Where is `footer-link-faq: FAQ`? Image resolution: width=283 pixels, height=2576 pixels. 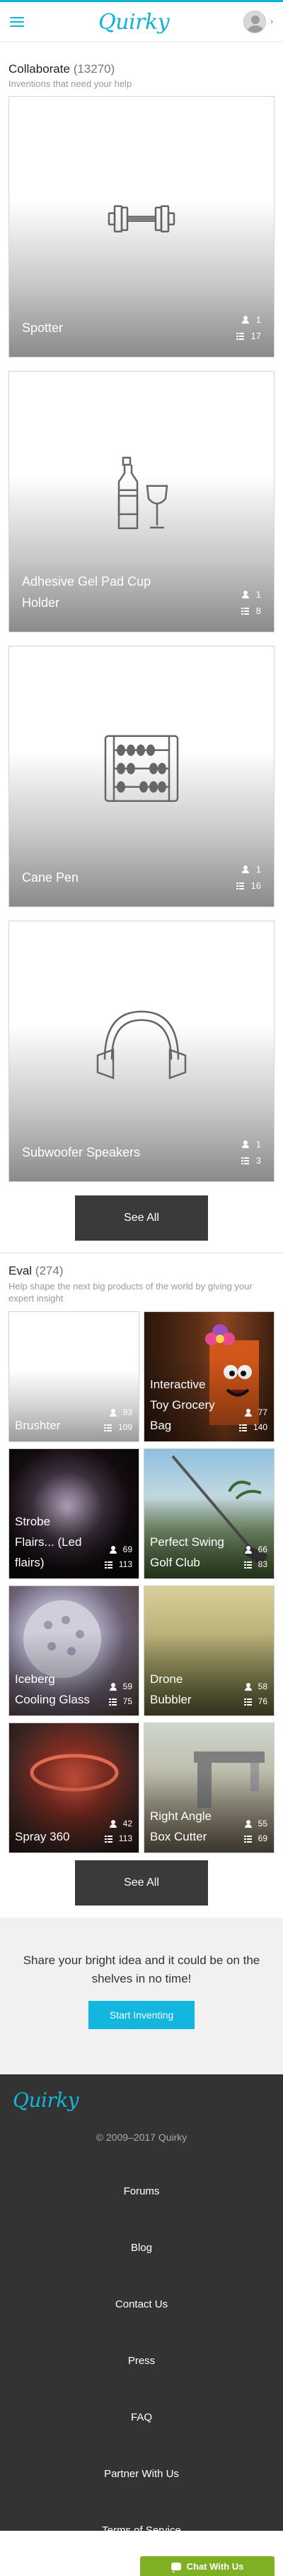 footer-link-faq: FAQ is located at coordinates (141, 2417).